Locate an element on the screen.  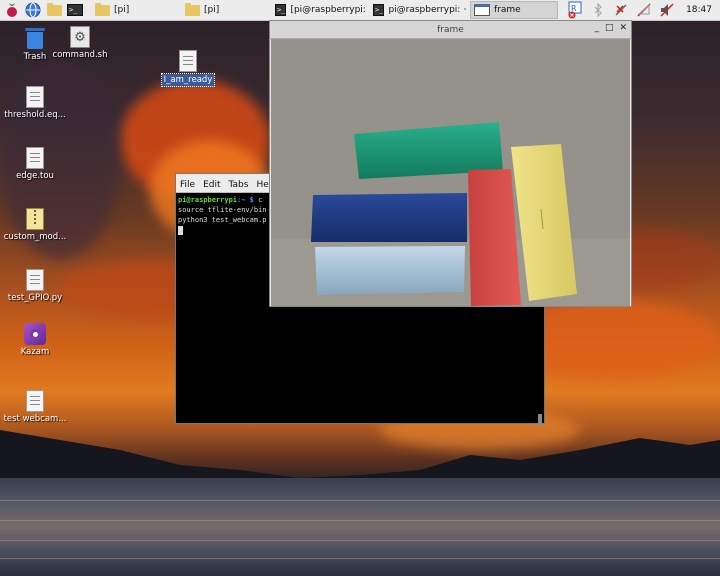
script-gear-icon: ⚙ is located at coordinates (80, 37).